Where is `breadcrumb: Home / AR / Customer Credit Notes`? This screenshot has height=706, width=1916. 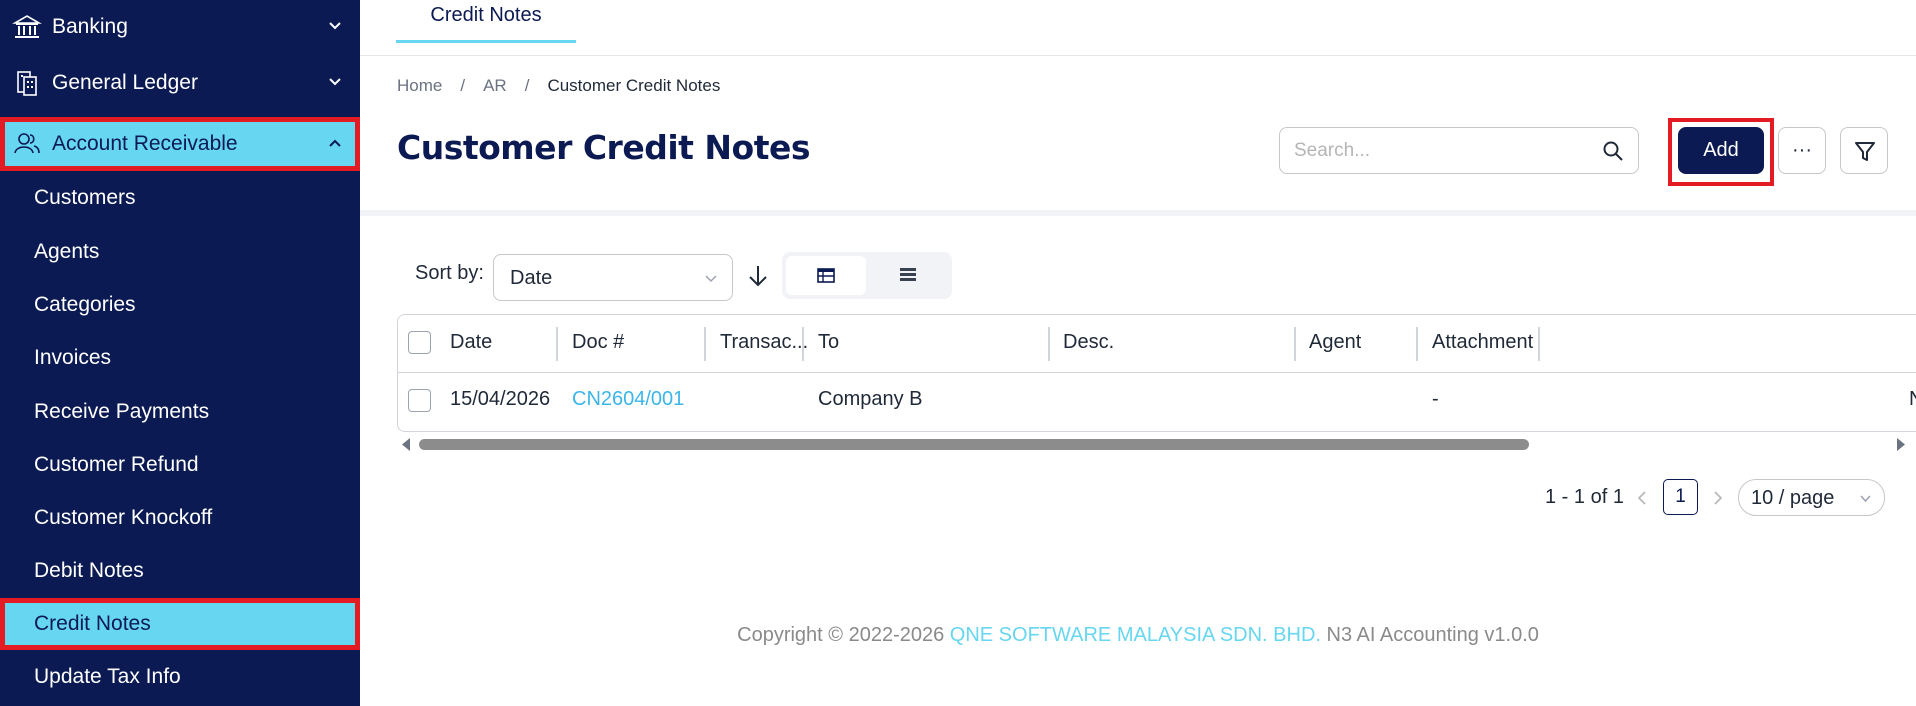 breadcrumb: Home / AR / Customer Credit Notes is located at coordinates (558, 86).